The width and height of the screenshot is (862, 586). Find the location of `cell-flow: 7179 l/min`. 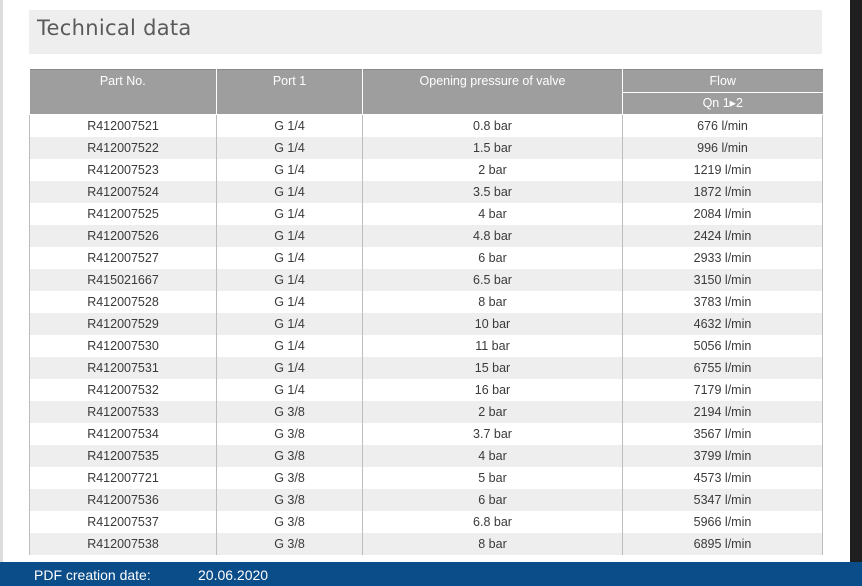

cell-flow: 7179 l/min is located at coordinates (722, 390).